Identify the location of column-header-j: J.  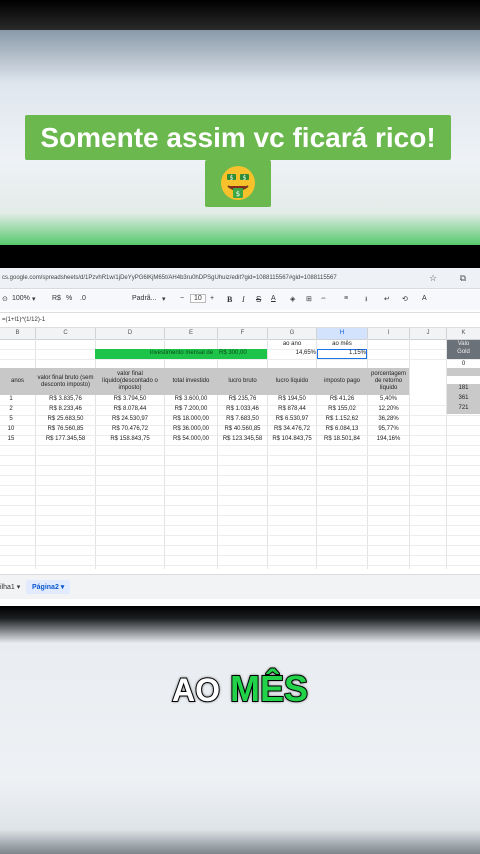
(428, 334).